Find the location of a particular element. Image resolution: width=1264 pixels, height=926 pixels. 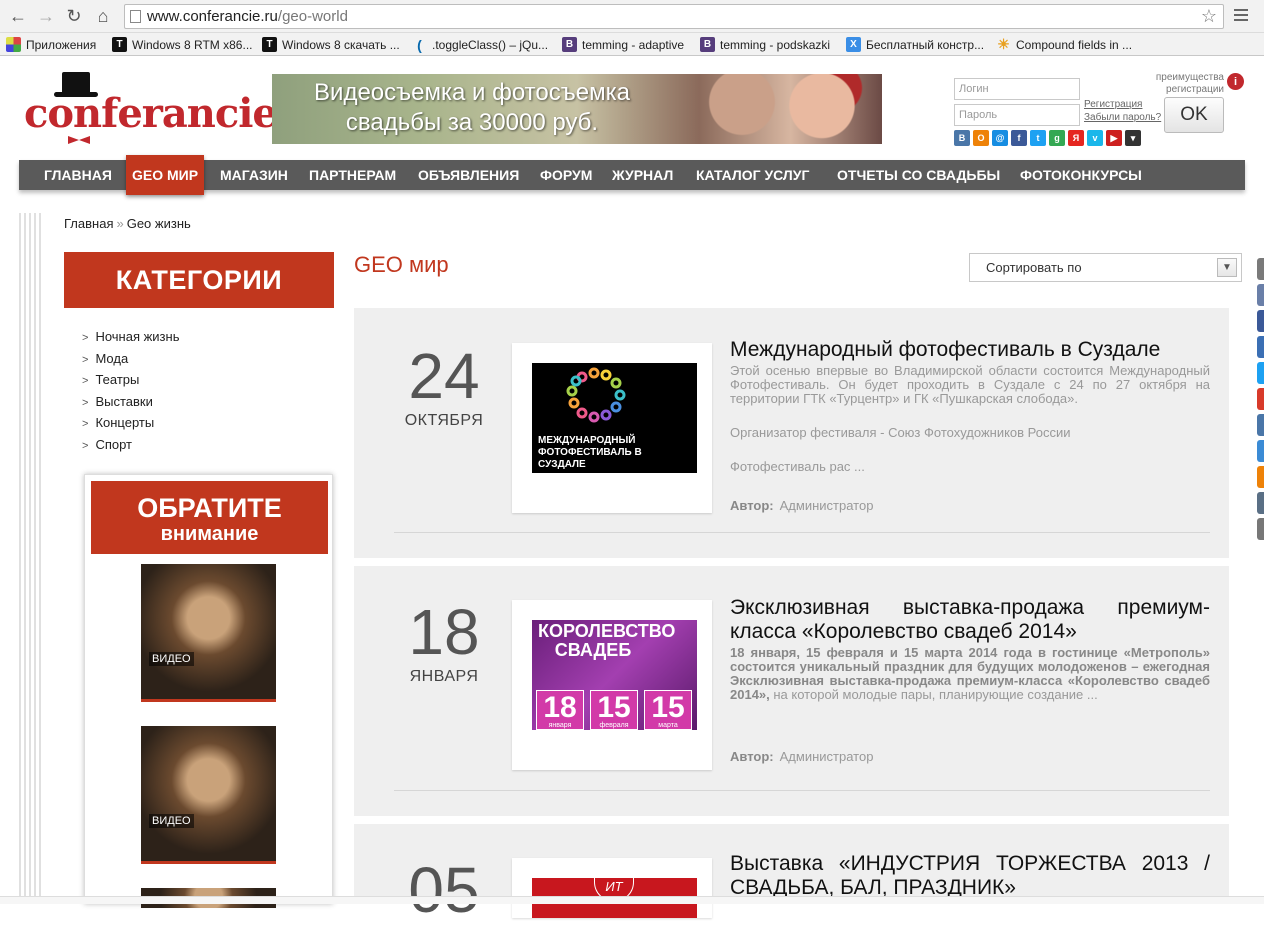

nav-photo-contests: ФОТОКОНКУРСЫ is located at coordinates (1081, 175).